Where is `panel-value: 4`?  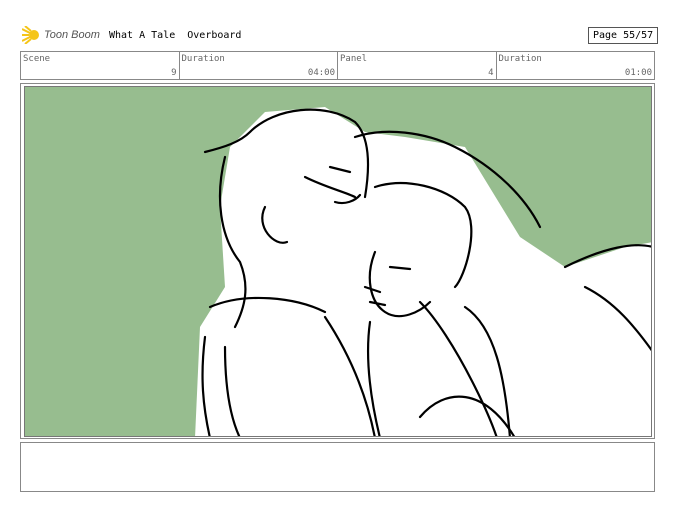
panel-value: 4 is located at coordinates (491, 73).